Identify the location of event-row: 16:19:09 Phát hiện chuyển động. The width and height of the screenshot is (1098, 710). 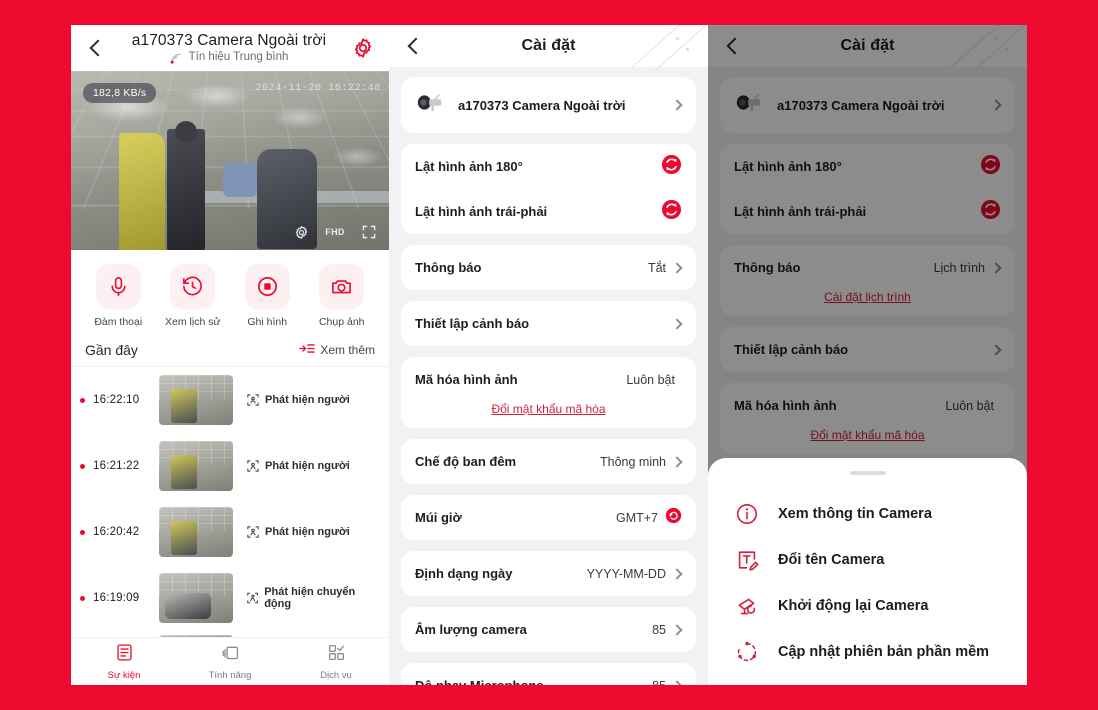
(230, 598).